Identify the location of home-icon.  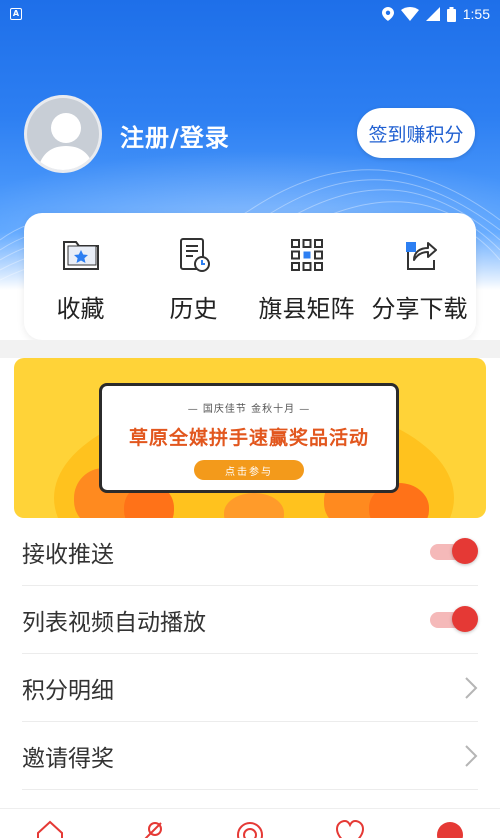
(50, 828).